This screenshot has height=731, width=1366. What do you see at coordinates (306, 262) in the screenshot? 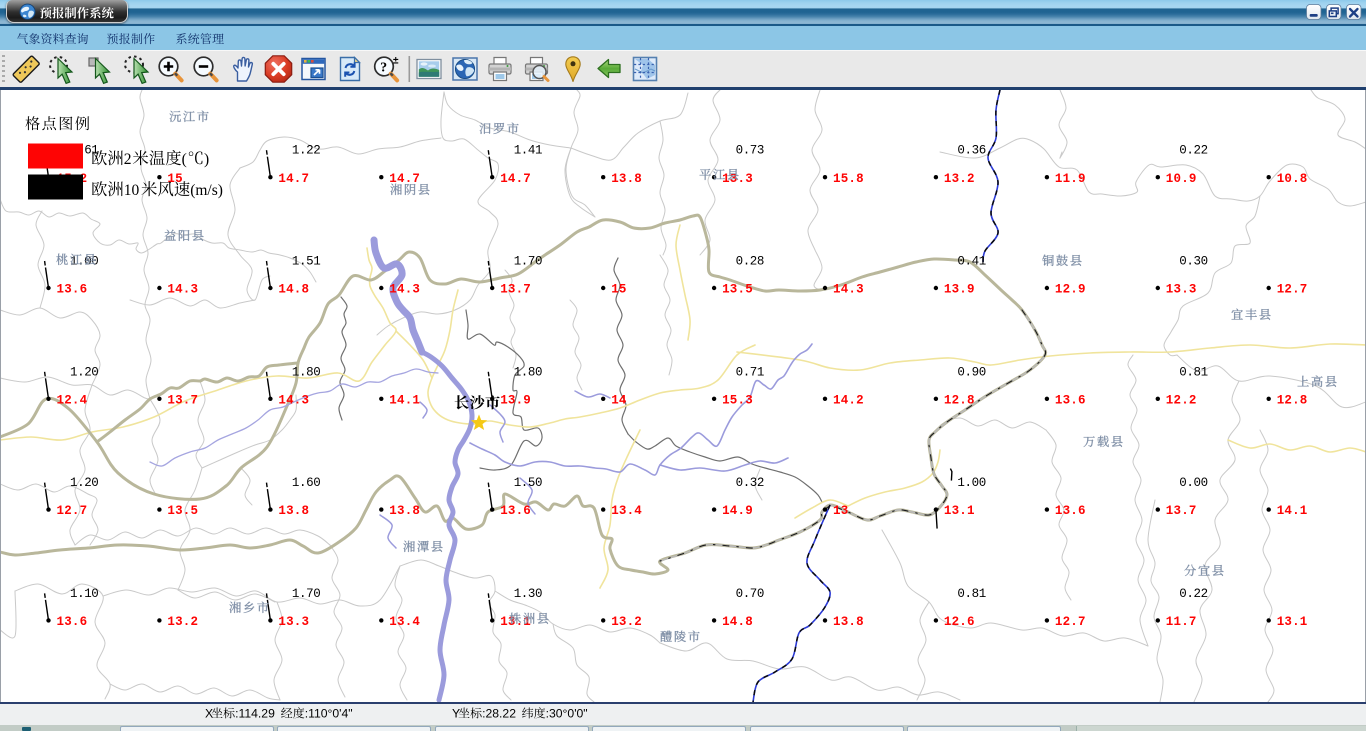
I see `svg-text: 1.51` at bounding box center [306, 262].